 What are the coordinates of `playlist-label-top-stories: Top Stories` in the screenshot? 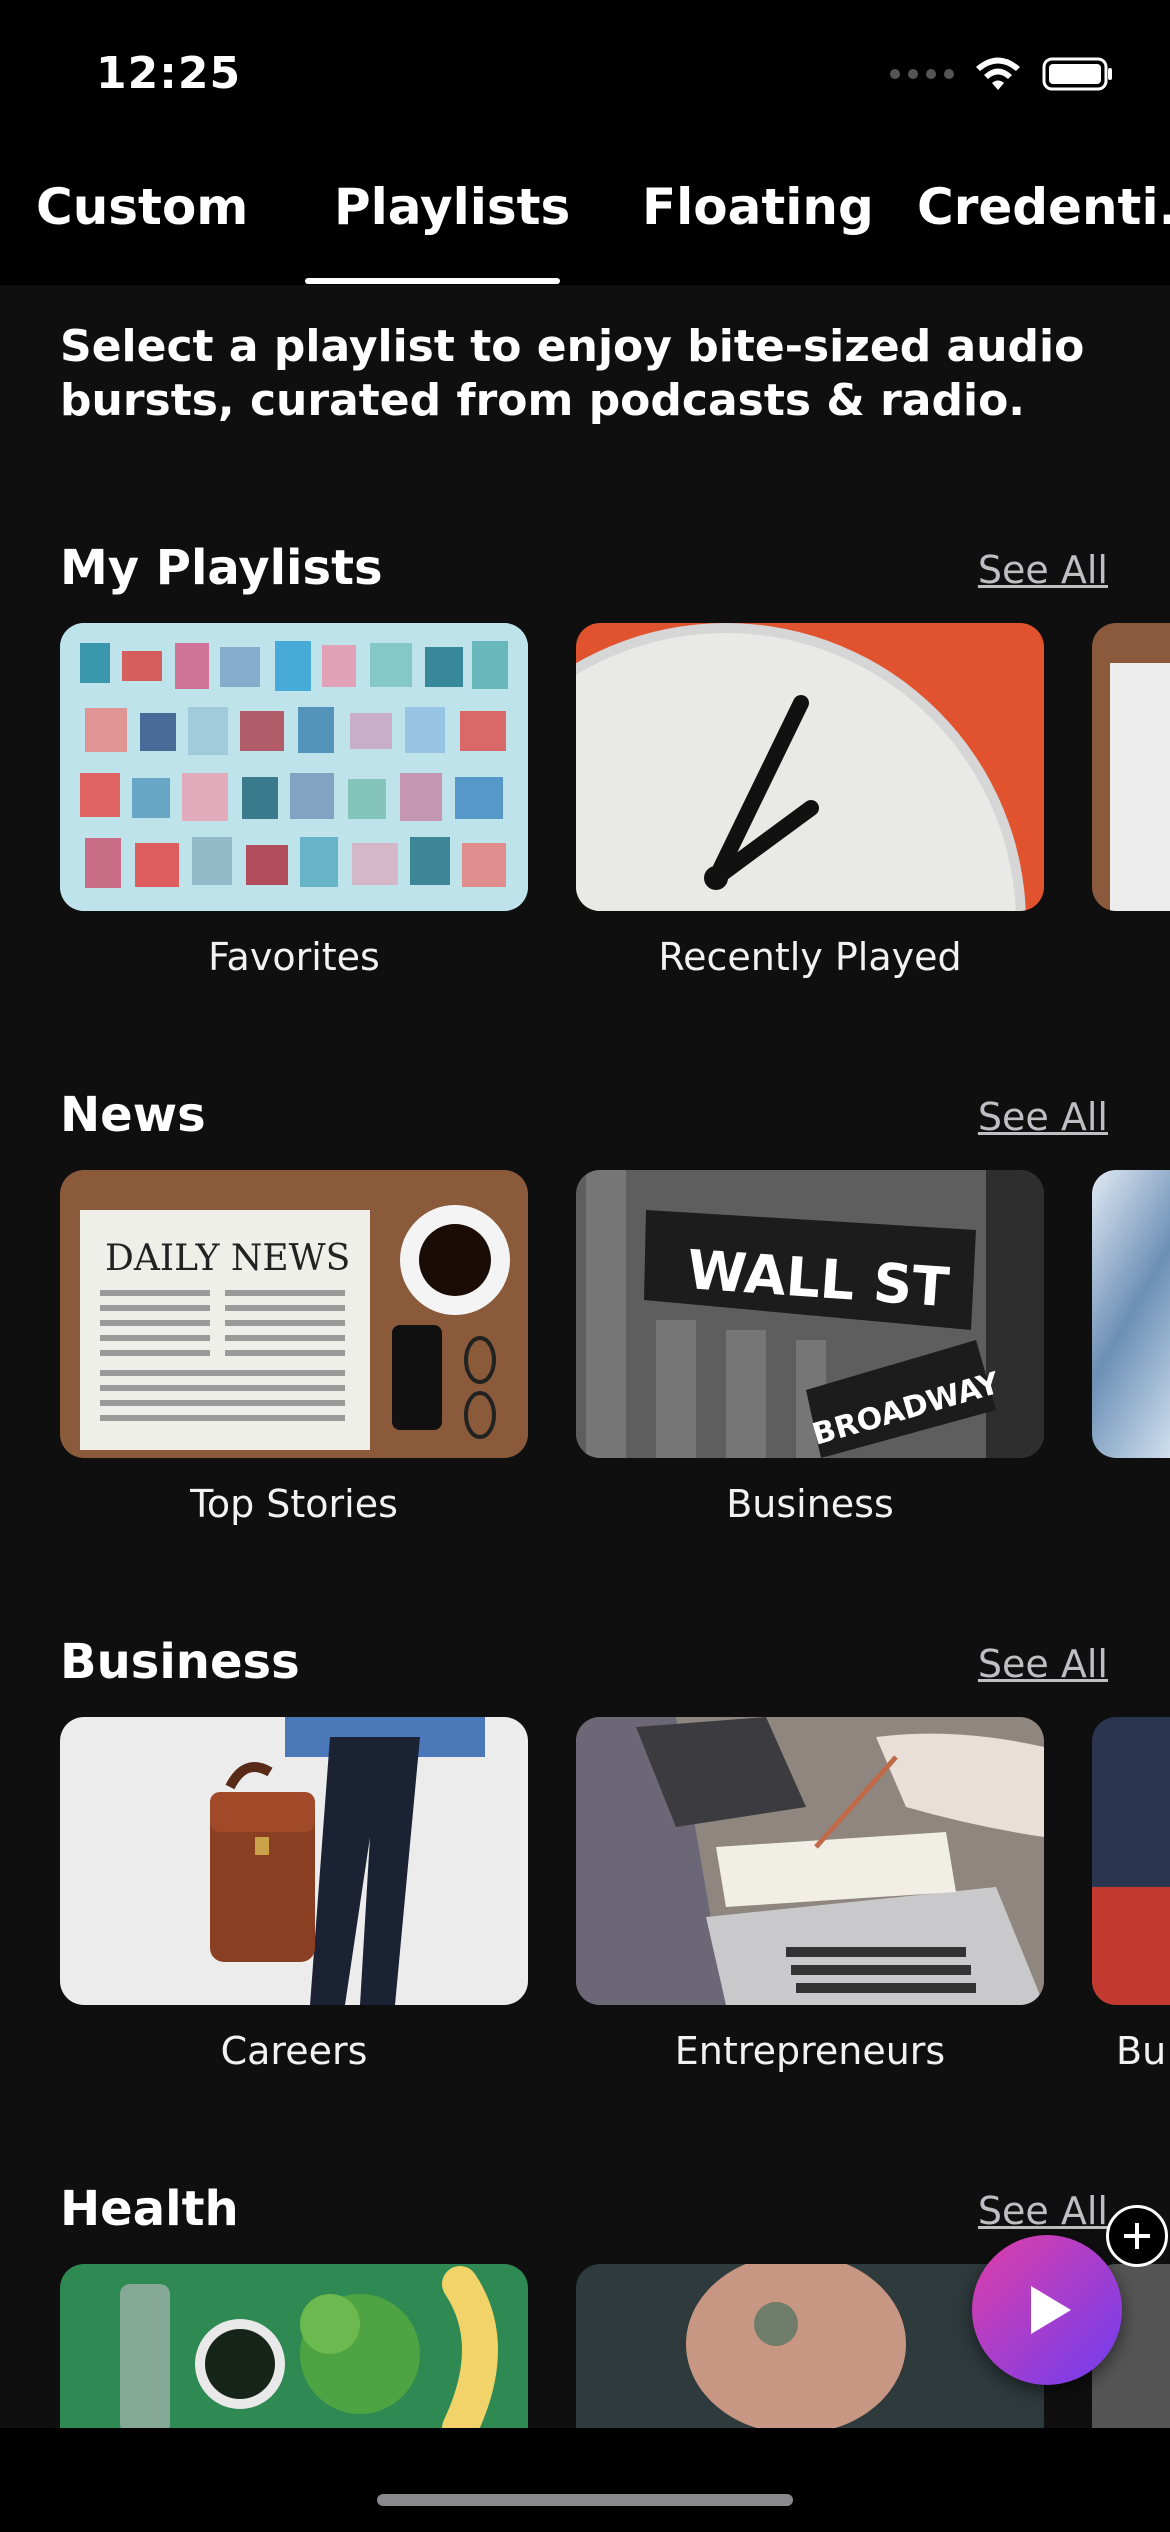 It's located at (294, 1504).